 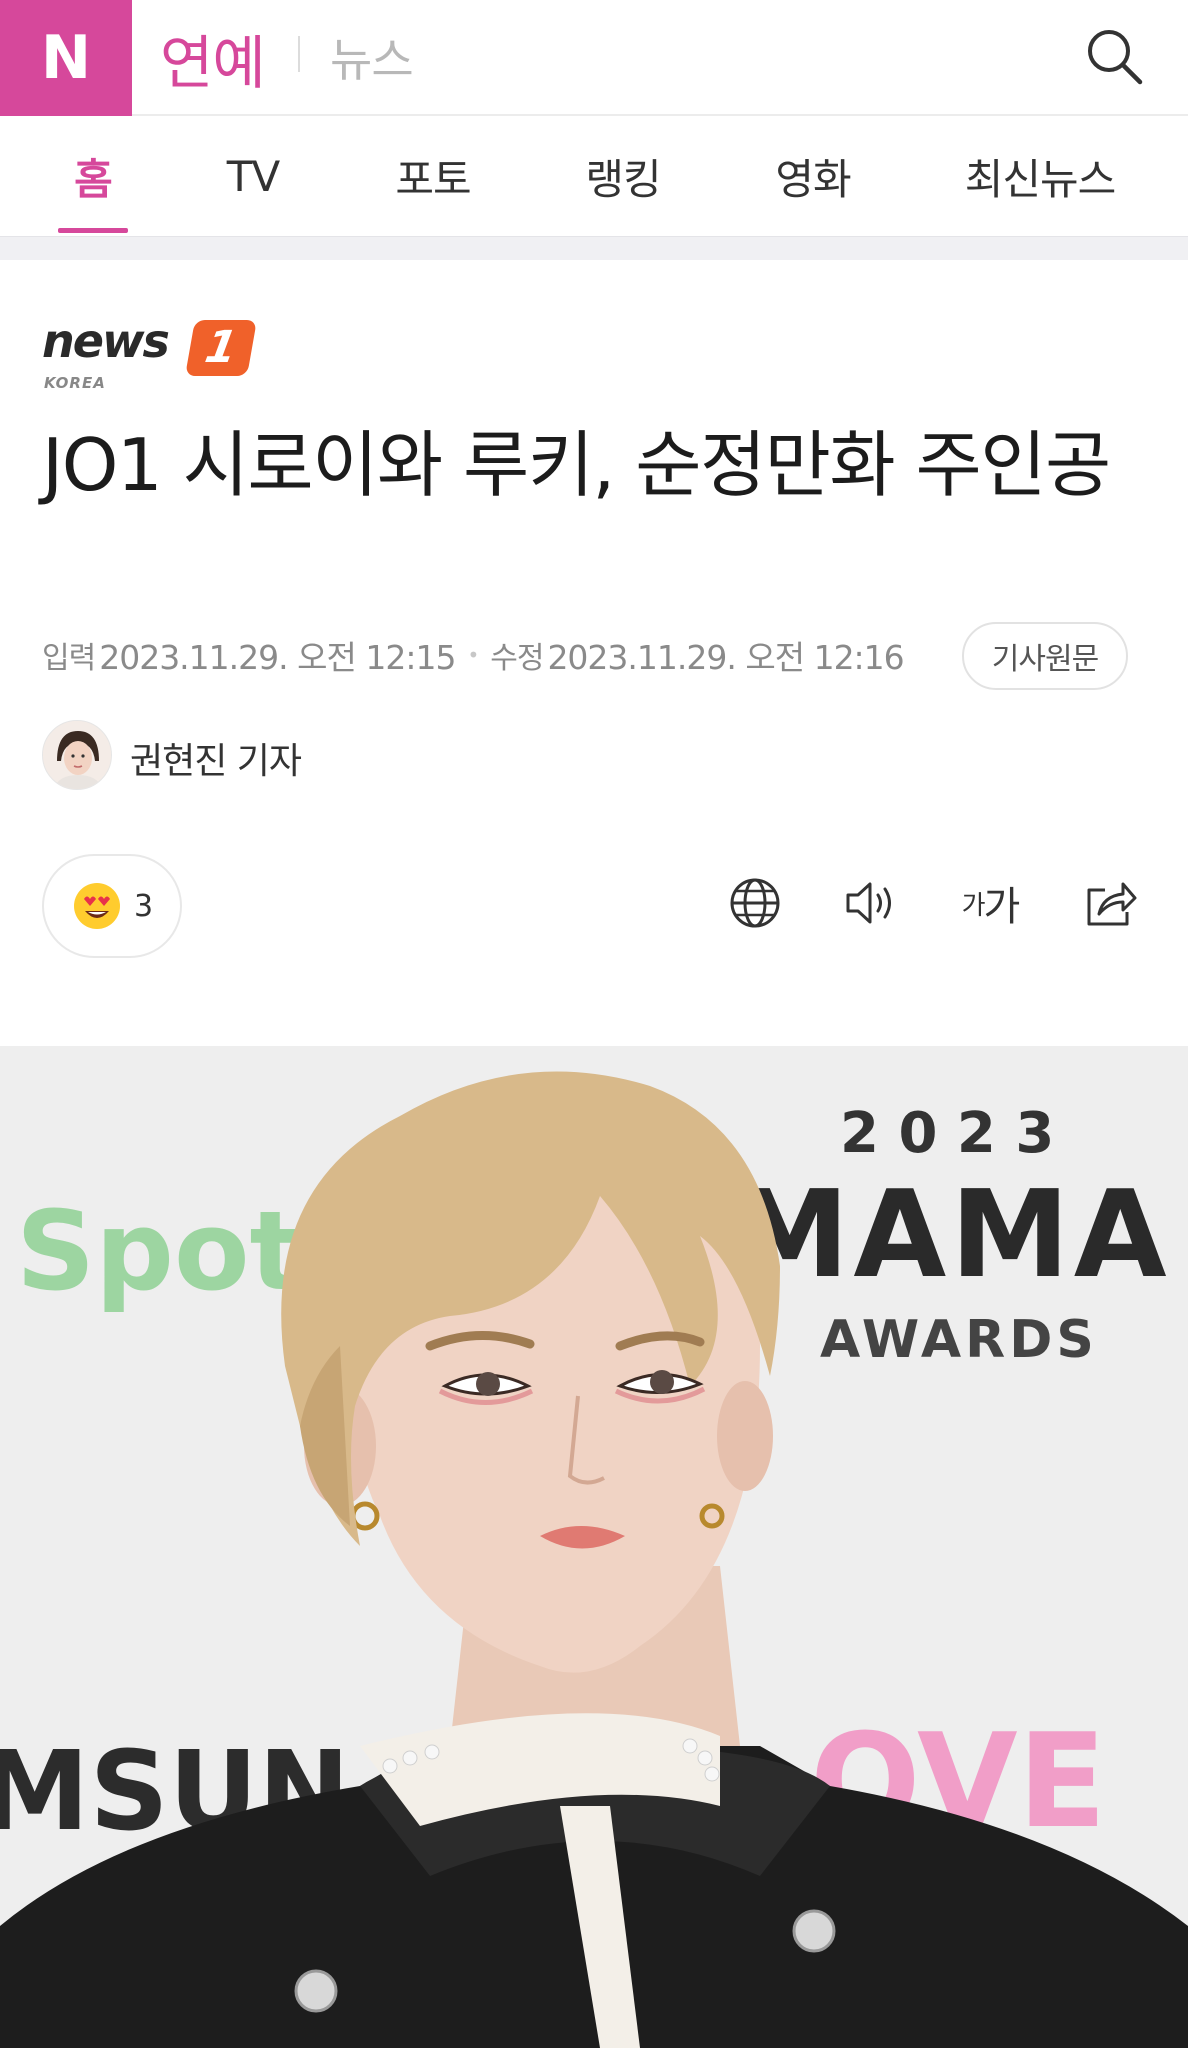 I want to click on modified-date: 2023.11.29. 오전 12:16, so click(x=725, y=657).